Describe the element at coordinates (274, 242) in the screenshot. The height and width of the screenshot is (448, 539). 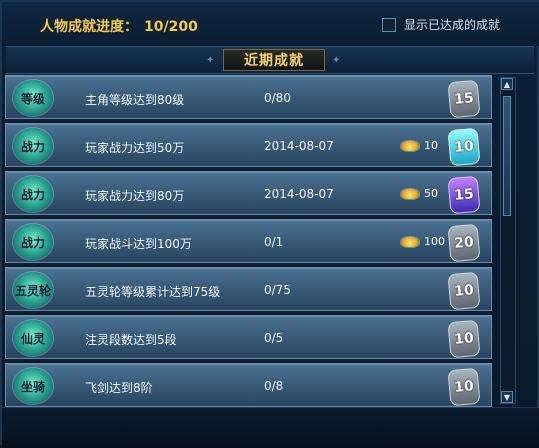
I see `achievement-status: 0/1` at that location.